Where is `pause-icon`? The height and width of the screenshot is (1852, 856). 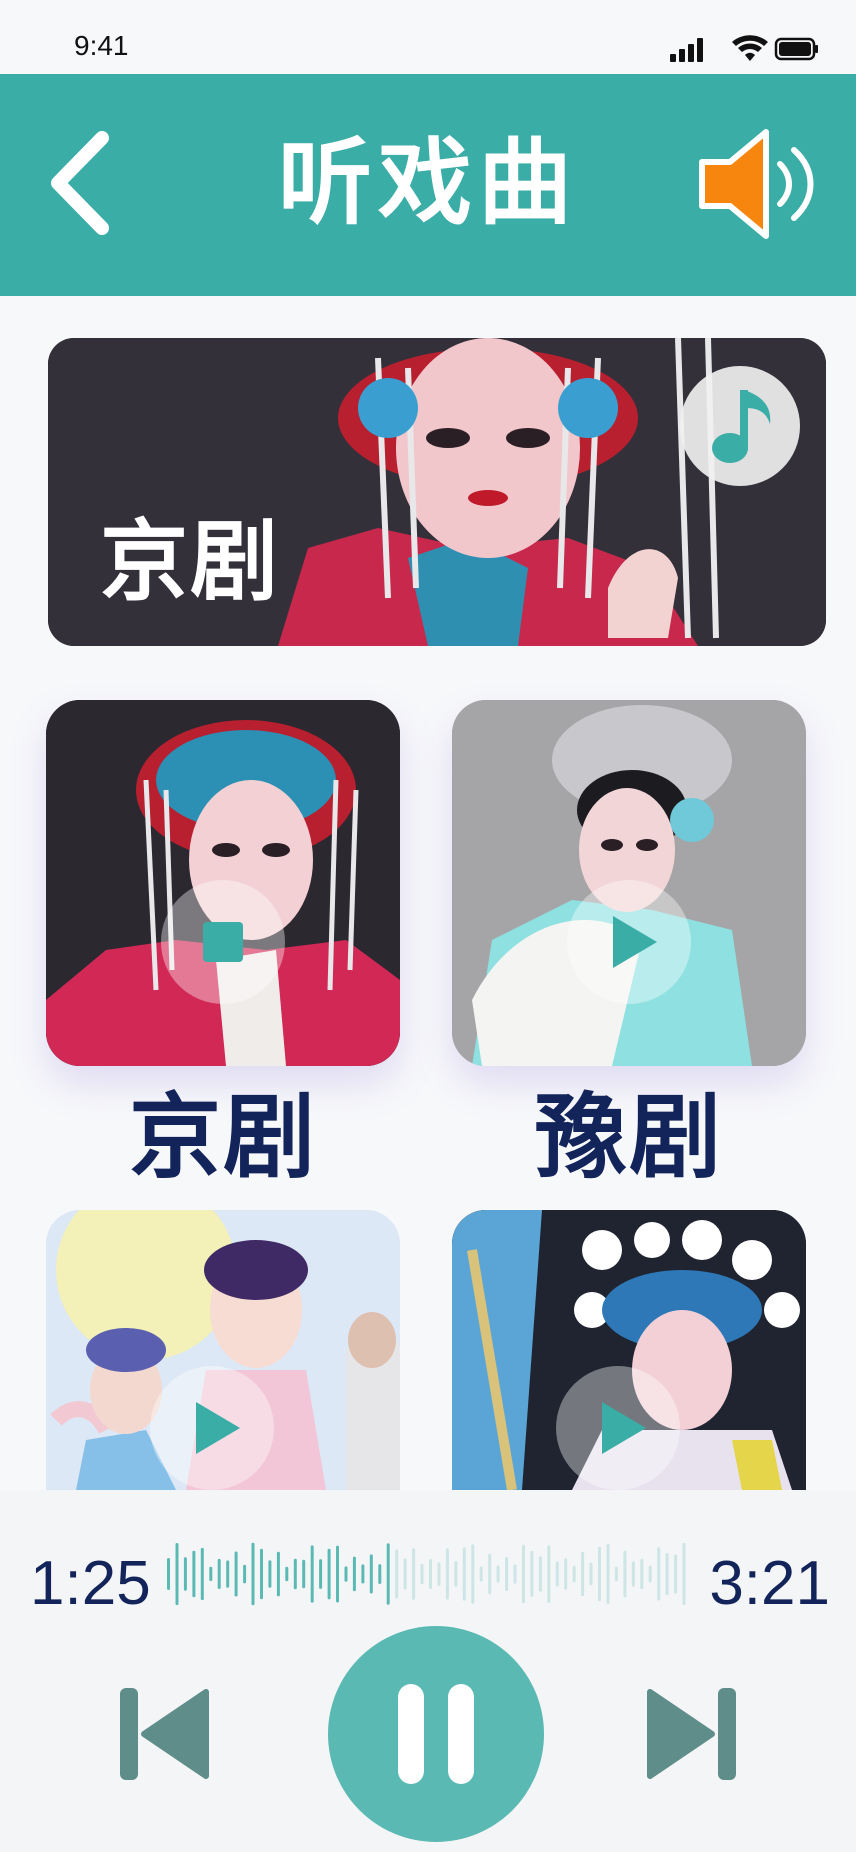
pause-icon is located at coordinates (436, 1734).